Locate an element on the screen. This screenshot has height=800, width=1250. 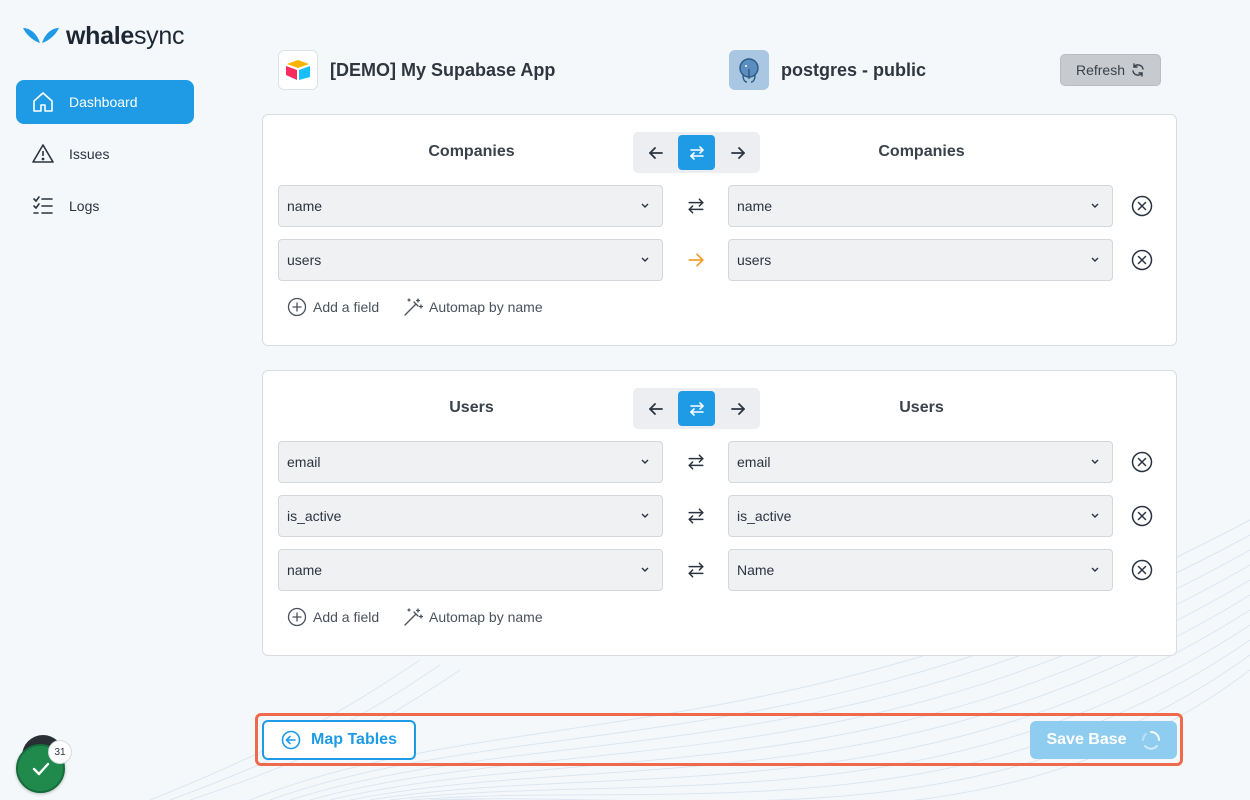
whale-tail-icon is located at coordinates (41, 35).